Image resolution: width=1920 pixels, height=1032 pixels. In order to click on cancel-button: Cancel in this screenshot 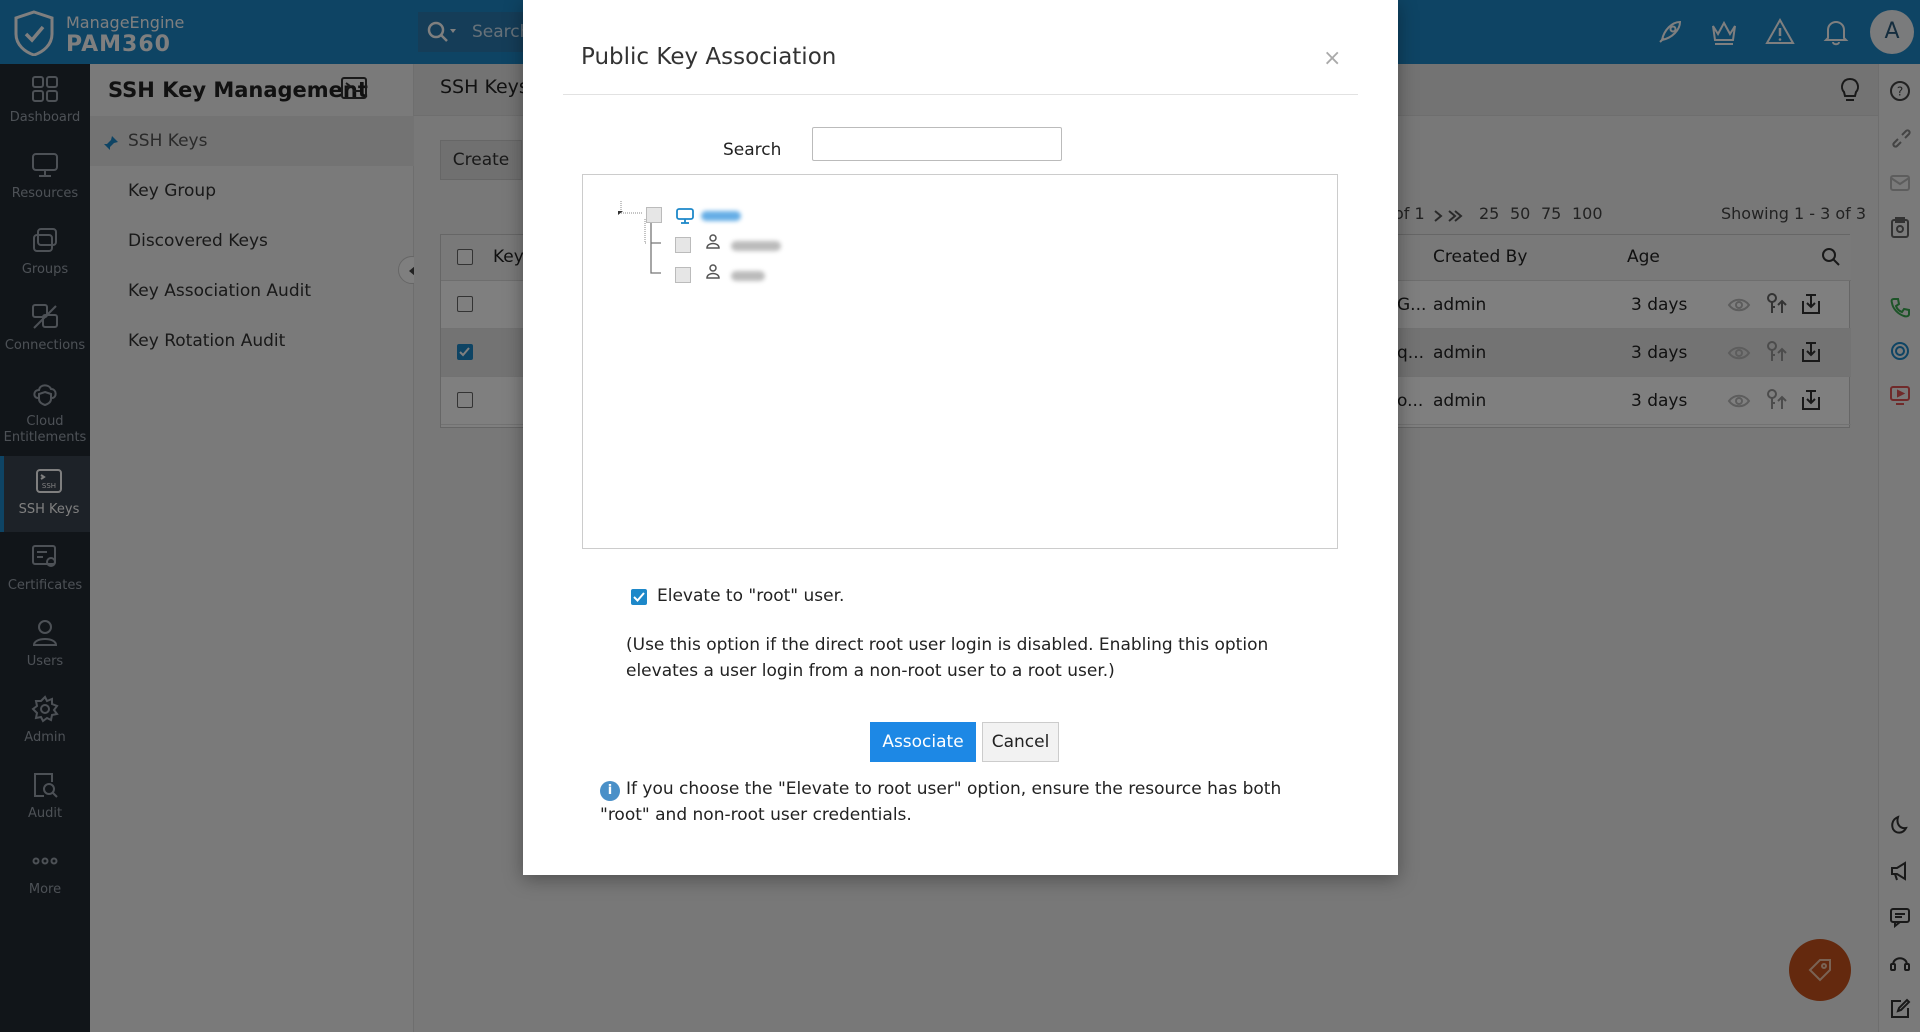, I will do `click(1020, 742)`.